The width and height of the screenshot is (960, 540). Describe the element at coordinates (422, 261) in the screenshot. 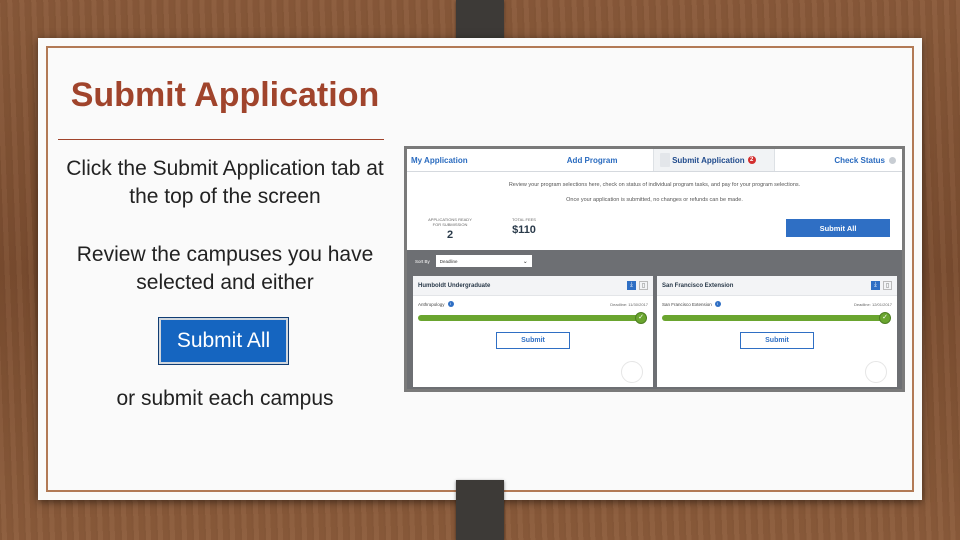

I see `sort-label: Sort By` at that location.